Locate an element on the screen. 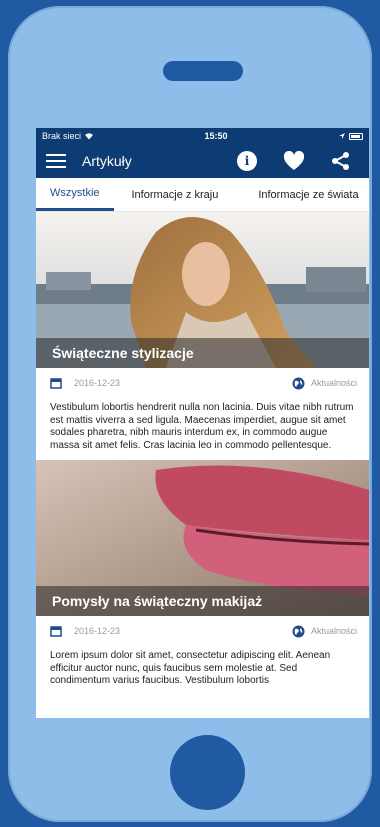 This screenshot has width=380, height=827. tab-national: Informacje z kraju is located at coordinates (171, 194).